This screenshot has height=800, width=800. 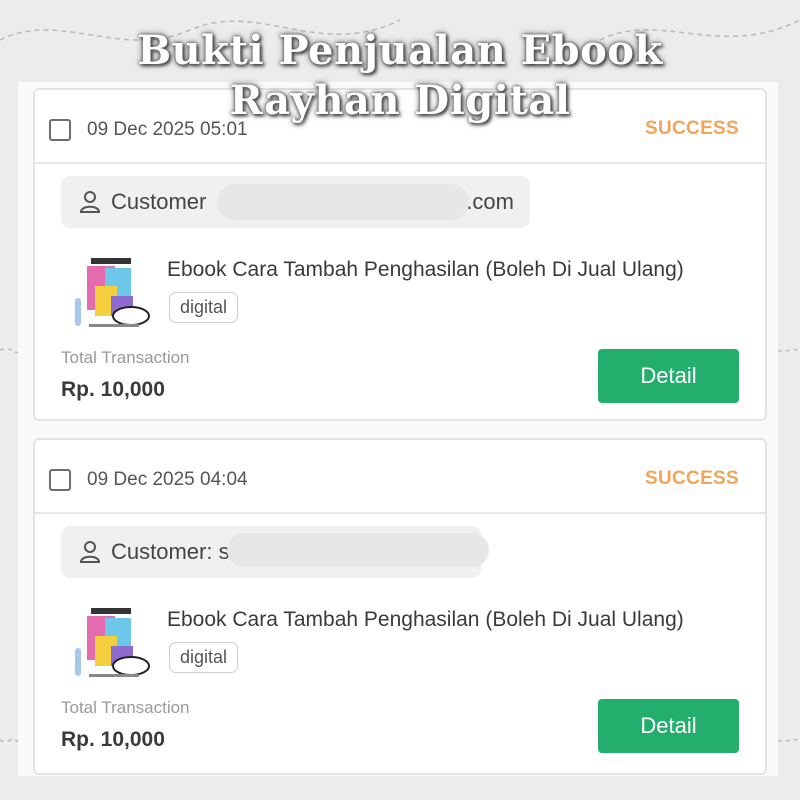 I want to click on card-header: 09 Dec 2025 04:04 SUCCESS, so click(x=400, y=477).